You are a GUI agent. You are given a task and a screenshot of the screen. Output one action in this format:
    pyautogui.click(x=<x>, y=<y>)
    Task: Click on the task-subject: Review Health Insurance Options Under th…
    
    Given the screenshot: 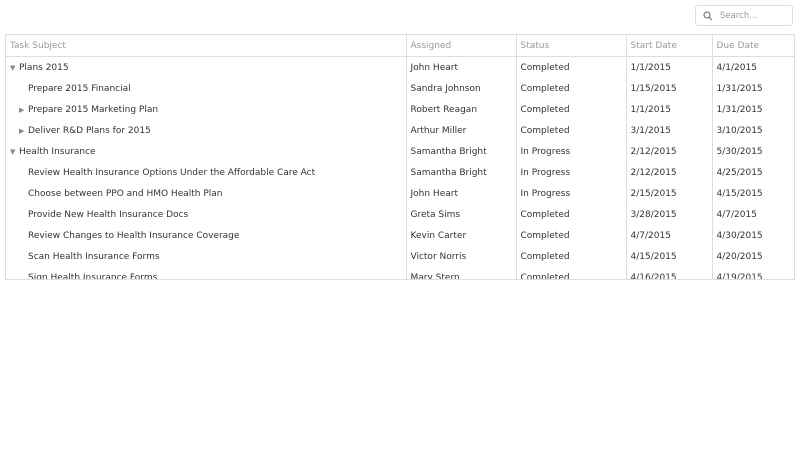 What is the action you would take?
    pyautogui.click(x=172, y=172)
    